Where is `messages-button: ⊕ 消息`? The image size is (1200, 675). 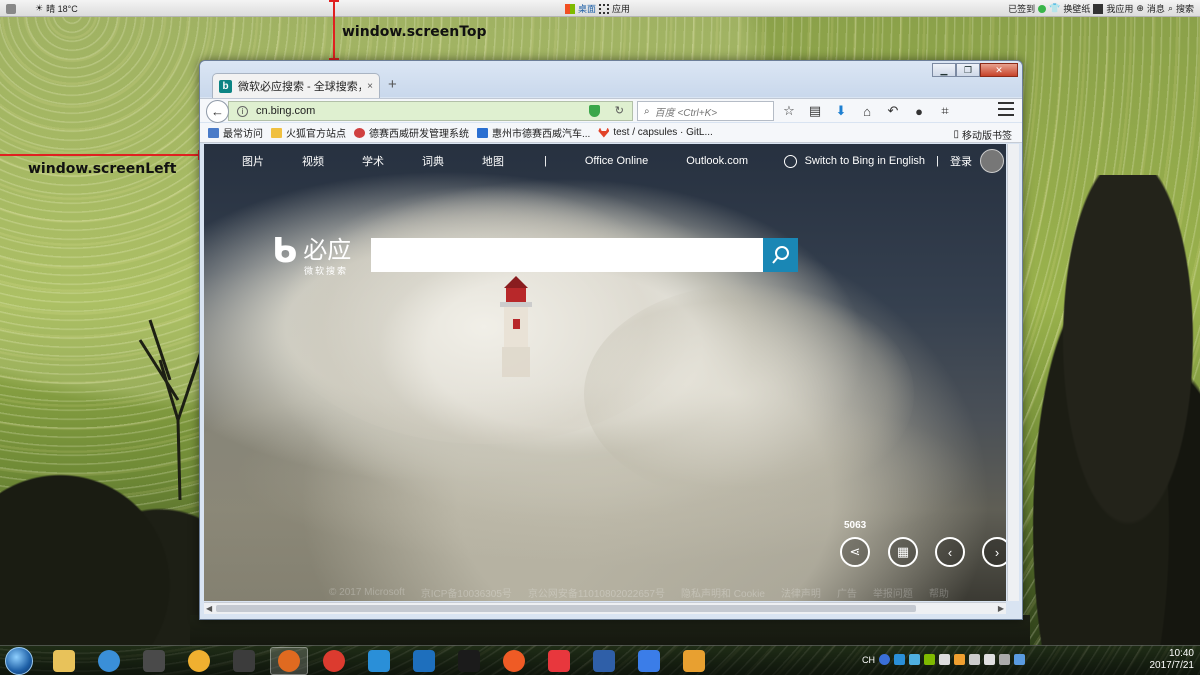 messages-button: ⊕ 消息 is located at coordinates (1150, 8).